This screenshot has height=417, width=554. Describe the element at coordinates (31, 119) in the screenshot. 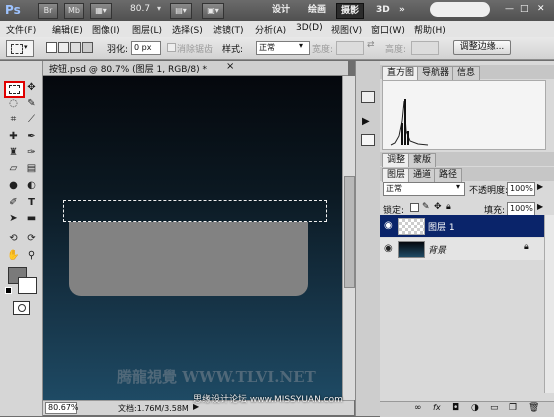

I see `eyedropper-tool-icon: ⟋` at that location.